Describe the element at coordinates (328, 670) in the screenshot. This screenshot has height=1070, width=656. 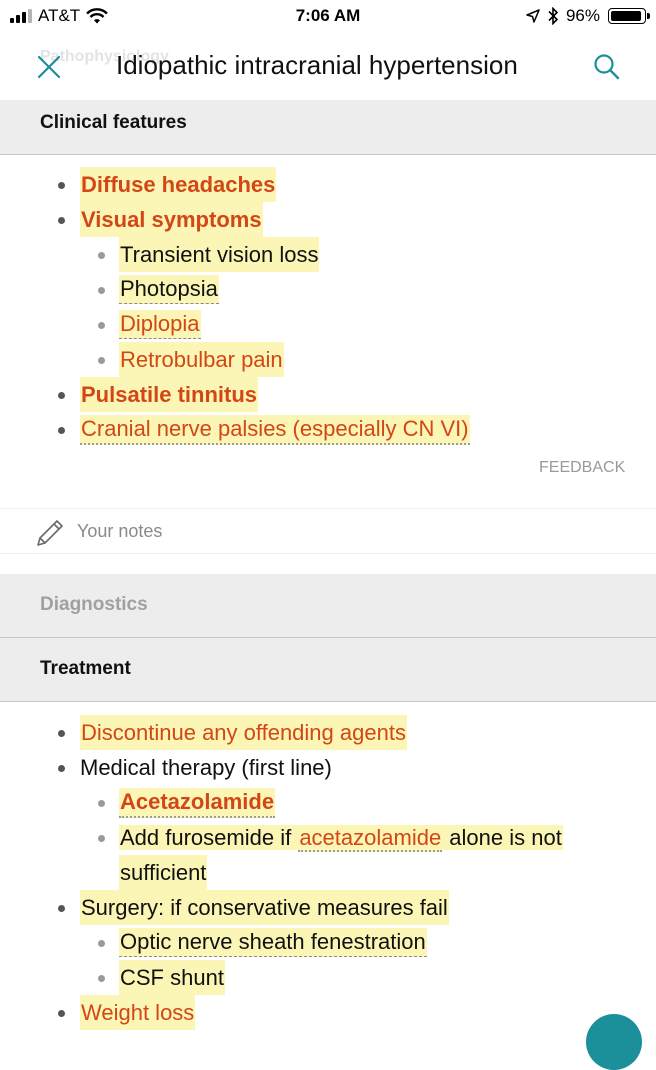
I see `section-treatment: Treatment` at that location.